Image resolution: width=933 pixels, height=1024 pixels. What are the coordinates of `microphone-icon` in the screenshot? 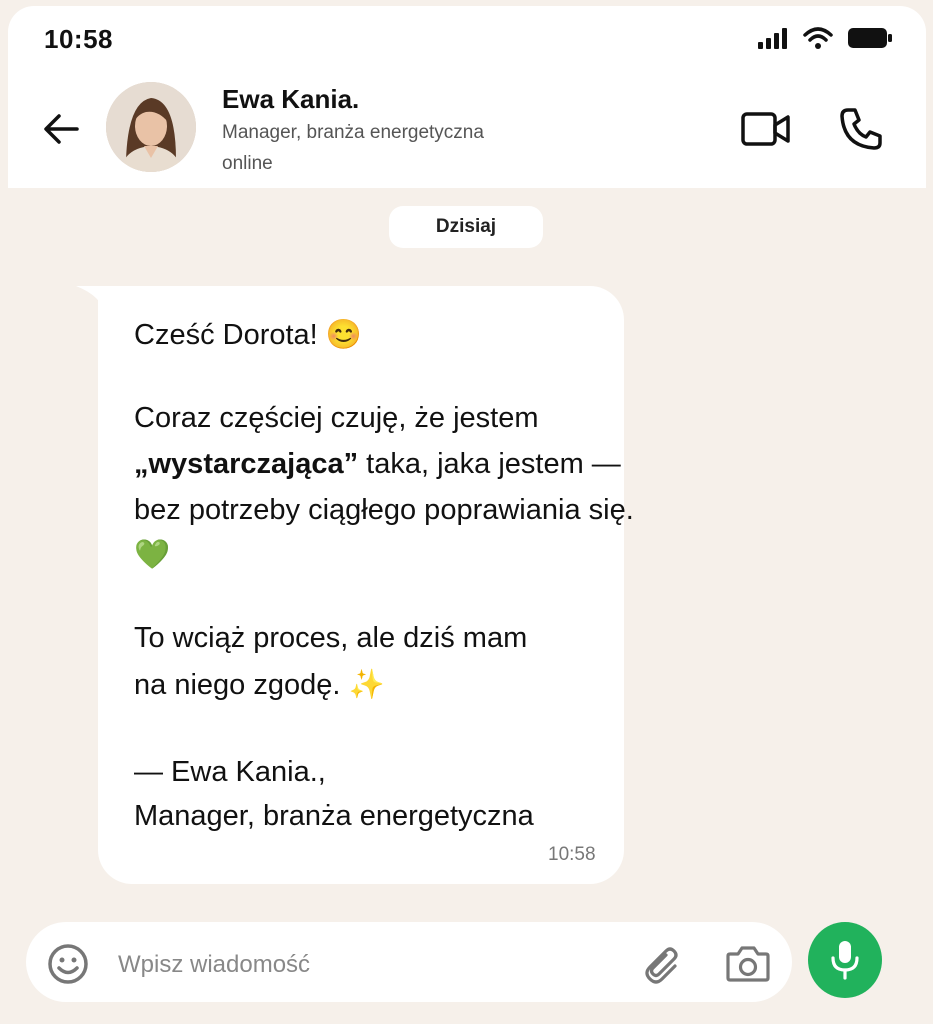 It's located at (845, 960).